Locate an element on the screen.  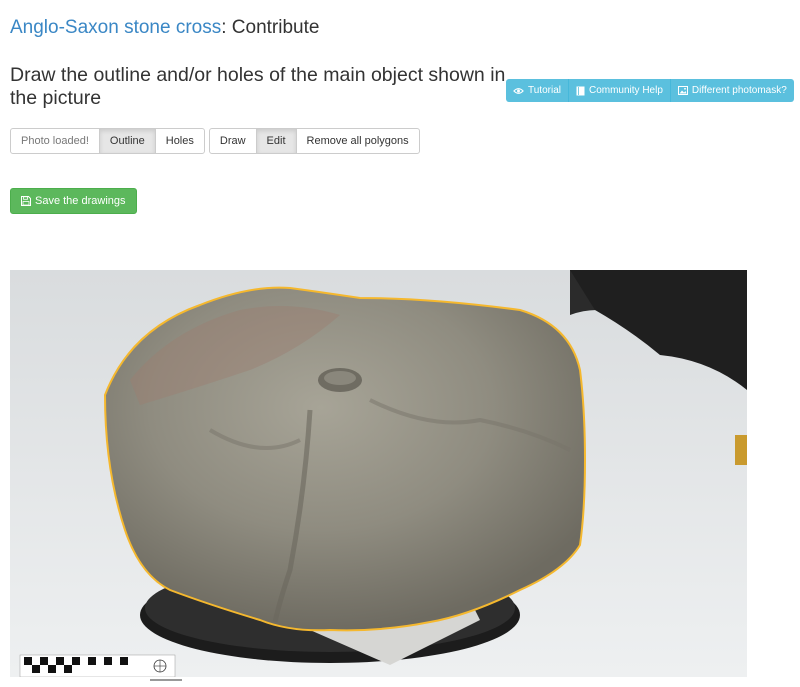
book-icon is located at coordinates (580, 90).